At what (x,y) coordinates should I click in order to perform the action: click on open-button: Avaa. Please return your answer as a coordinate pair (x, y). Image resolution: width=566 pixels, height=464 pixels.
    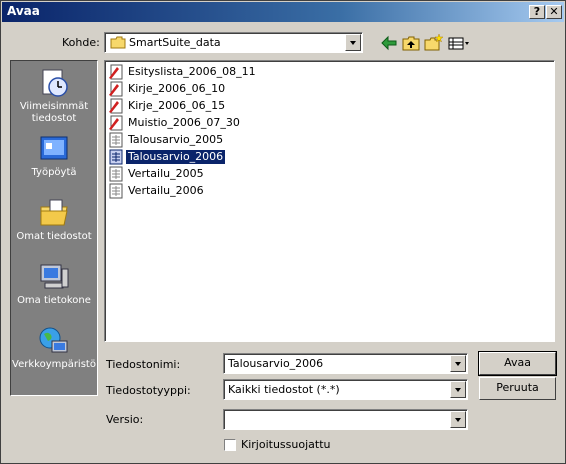
    Looking at the image, I should click on (517, 363).